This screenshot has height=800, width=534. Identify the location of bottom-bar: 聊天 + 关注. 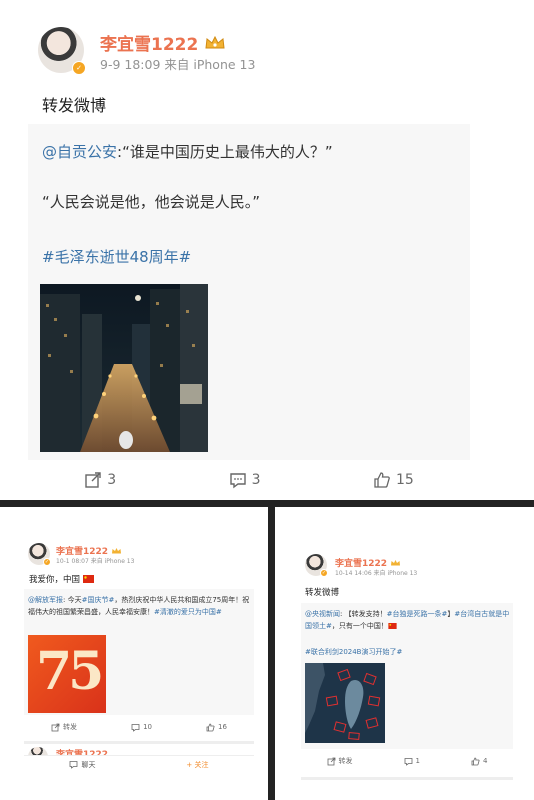
(139, 764).